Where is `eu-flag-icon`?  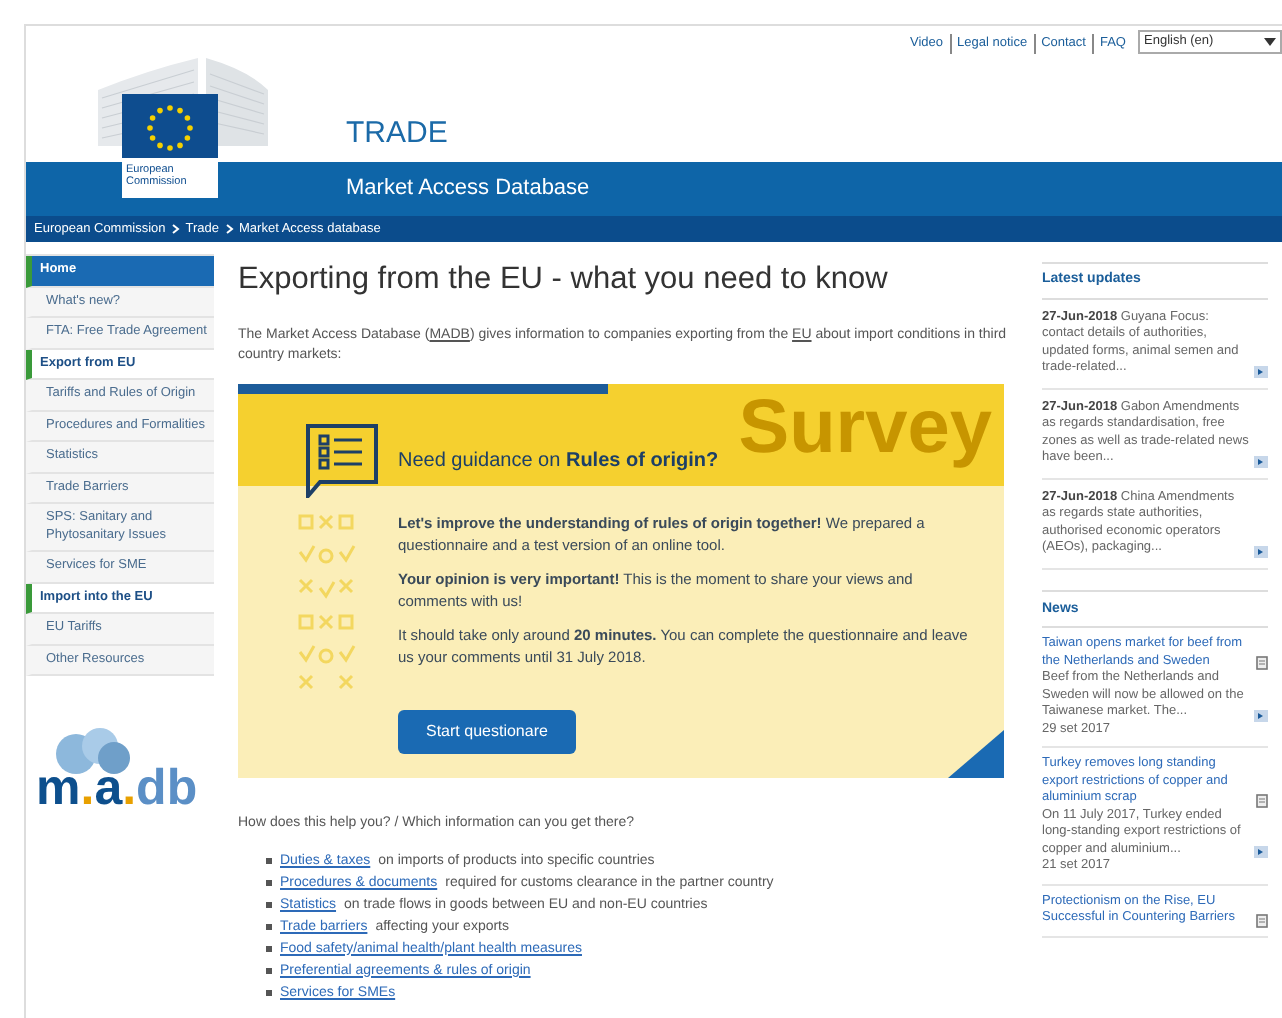 eu-flag-icon is located at coordinates (170, 128).